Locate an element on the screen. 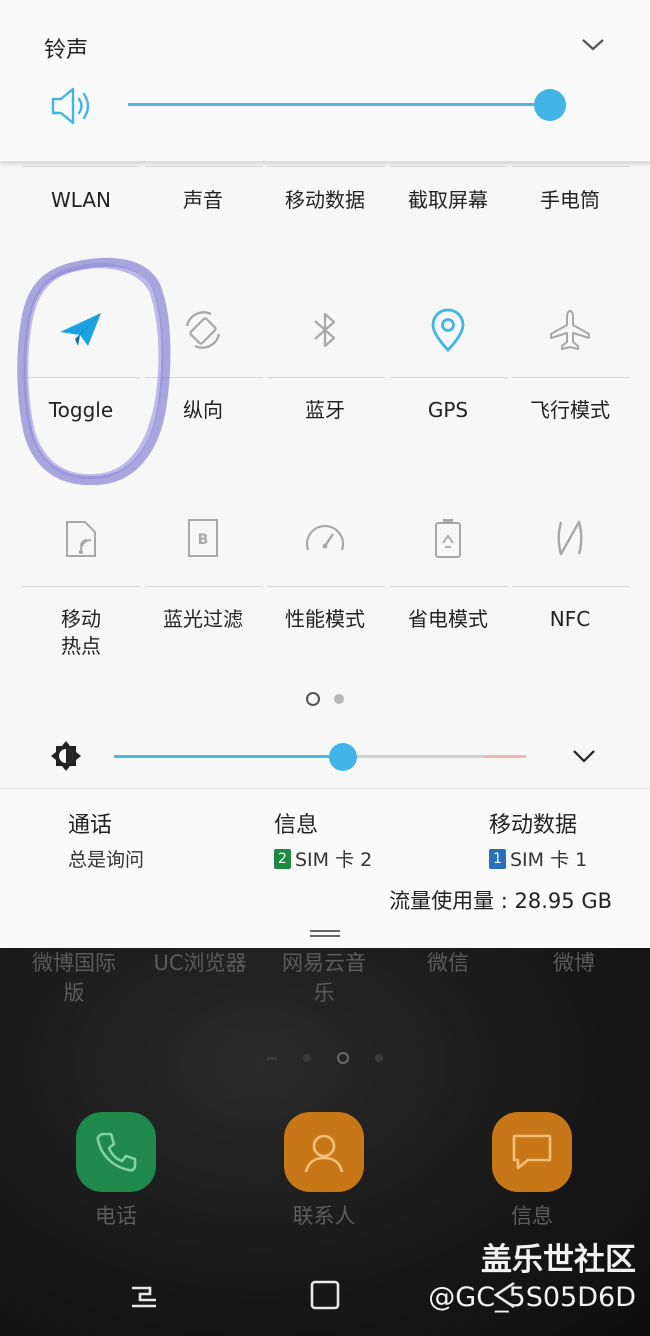 This screenshot has height=1336, width=650. sim-mobile-data-setting: 移动数据 1 SIM 卡 1 is located at coordinates (538, 839).